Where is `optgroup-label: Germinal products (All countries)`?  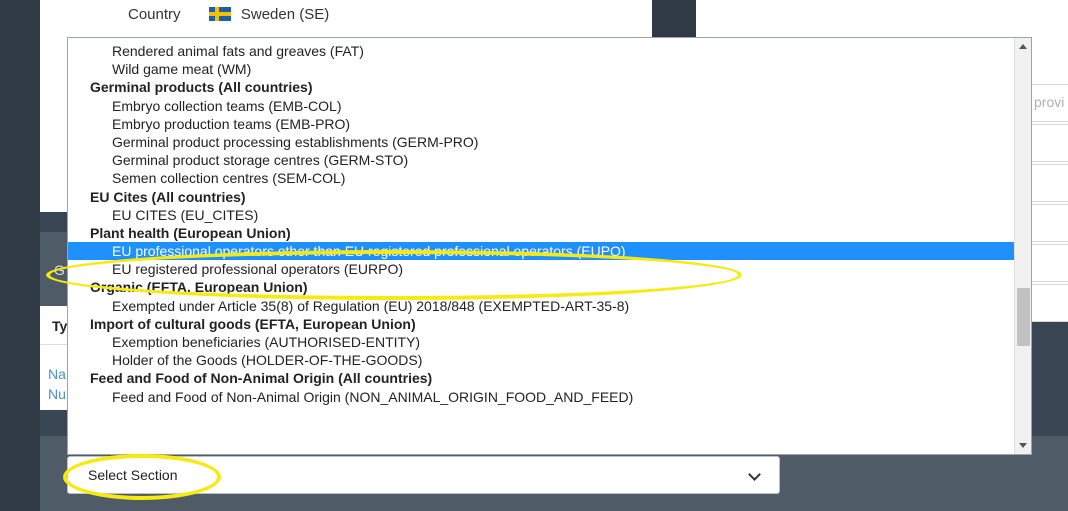
optgroup-label: Germinal products (All countries) is located at coordinates (201, 87).